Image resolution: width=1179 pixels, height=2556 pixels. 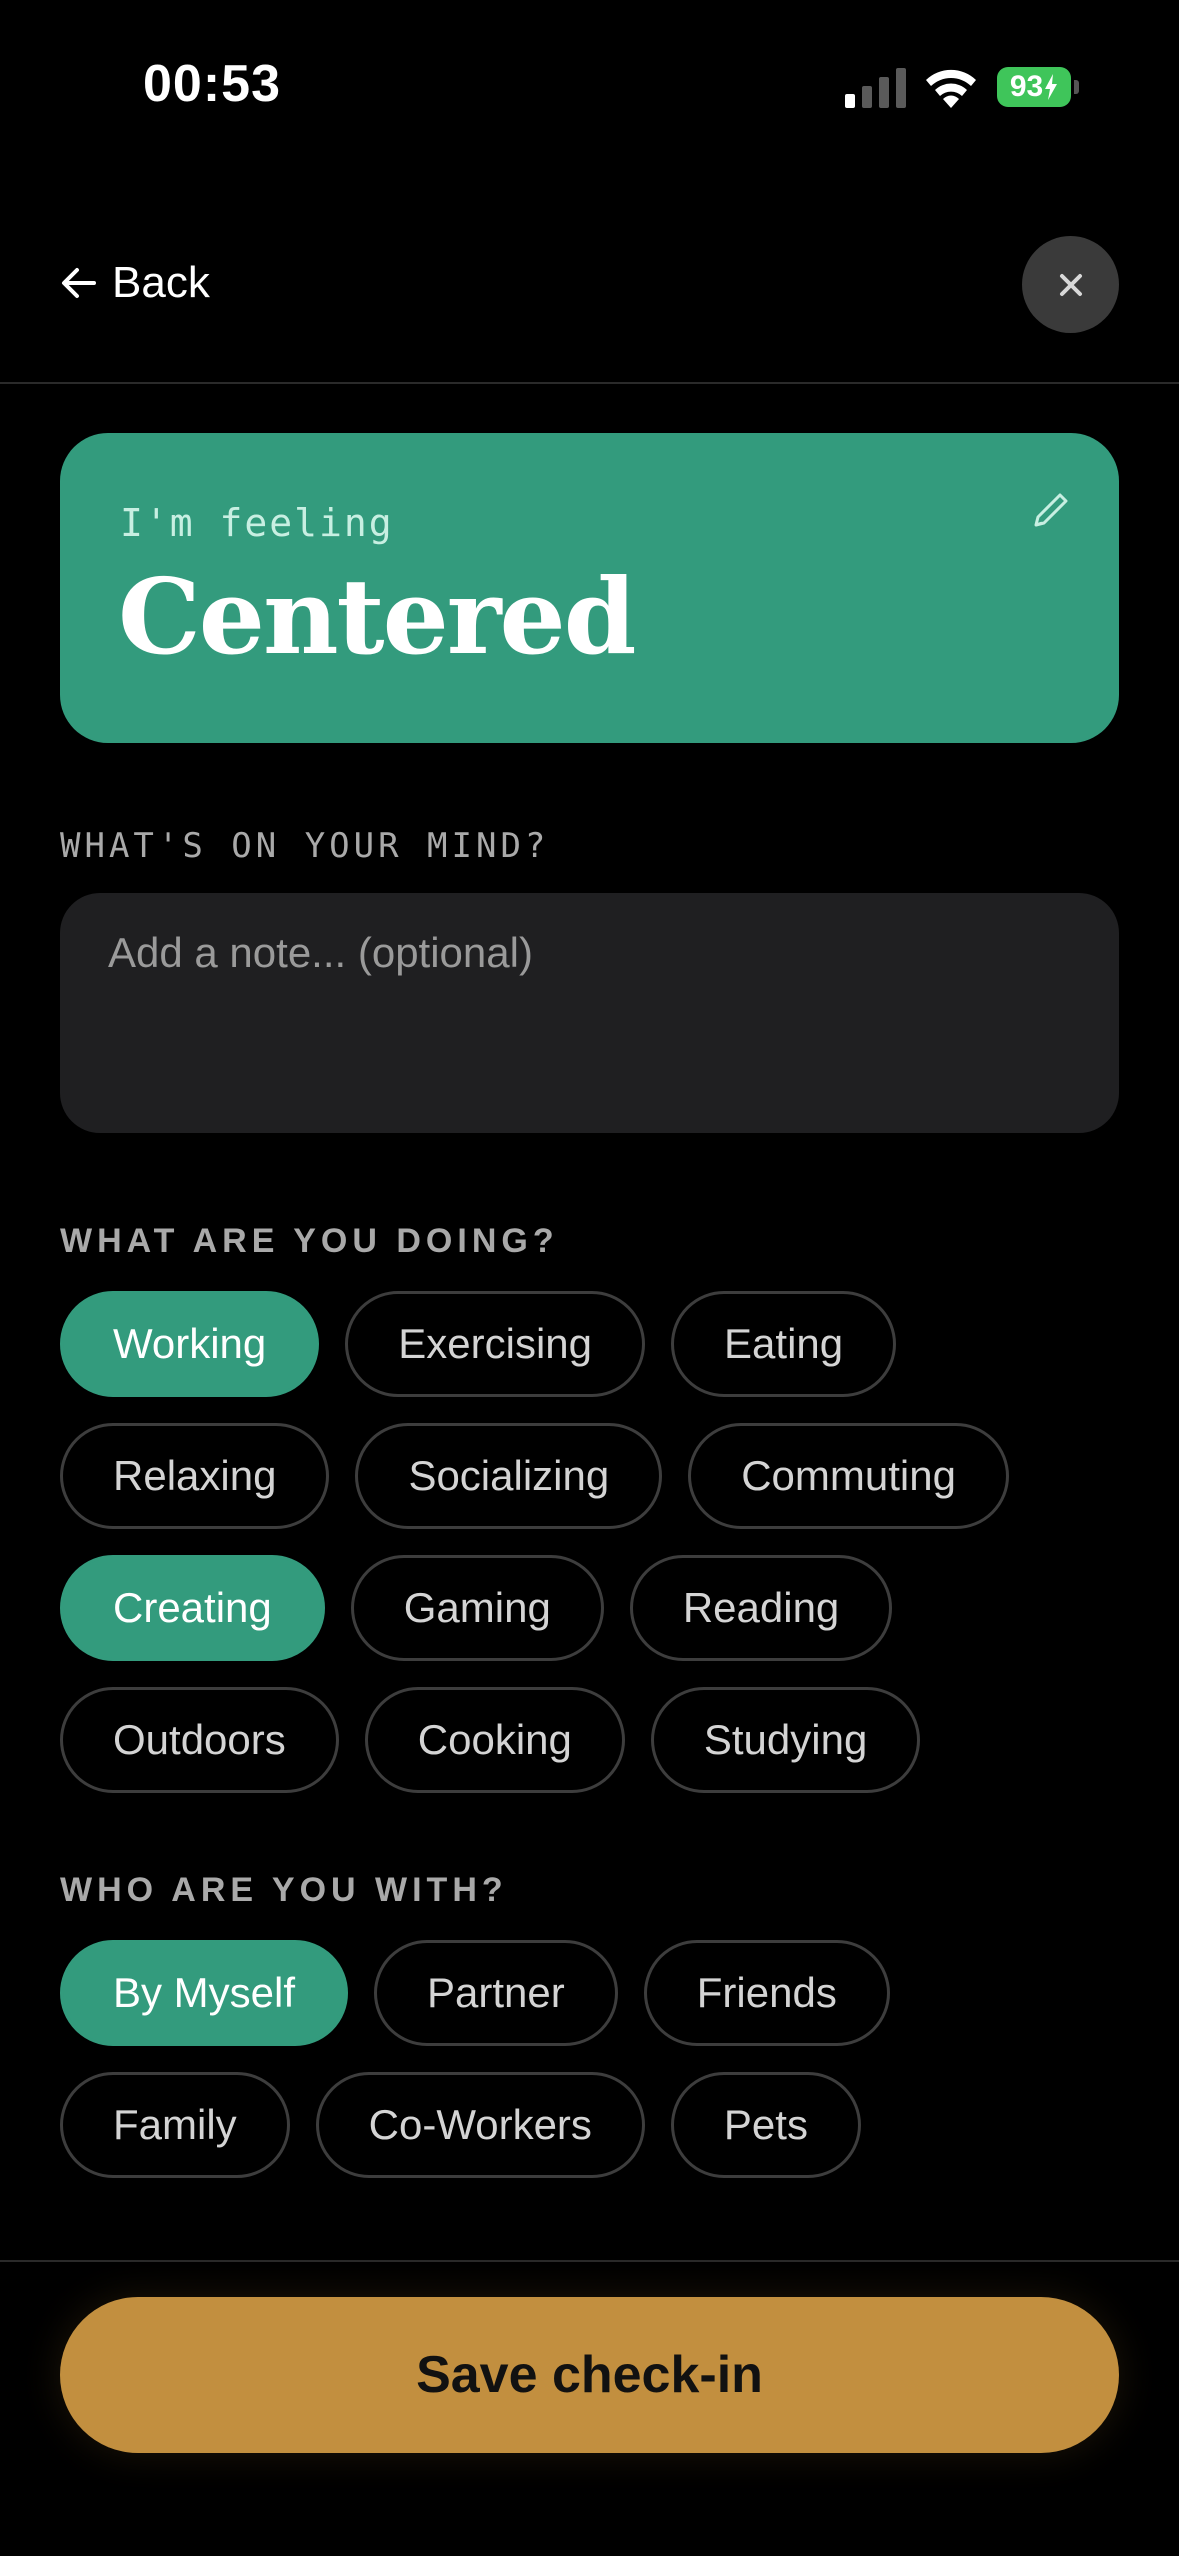 What do you see at coordinates (494, 1740) in the screenshot?
I see `chip-cooking: Cooking` at bounding box center [494, 1740].